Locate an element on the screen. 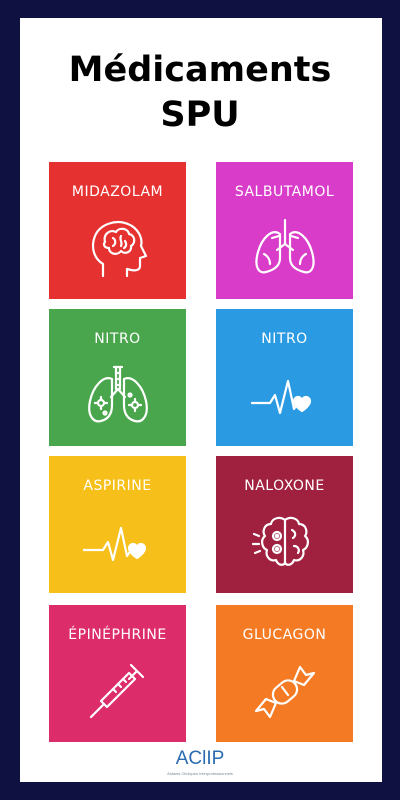 Image resolution: width=400 pixels, height=800 pixels. lungs-icon is located at coordinates (285, 246).